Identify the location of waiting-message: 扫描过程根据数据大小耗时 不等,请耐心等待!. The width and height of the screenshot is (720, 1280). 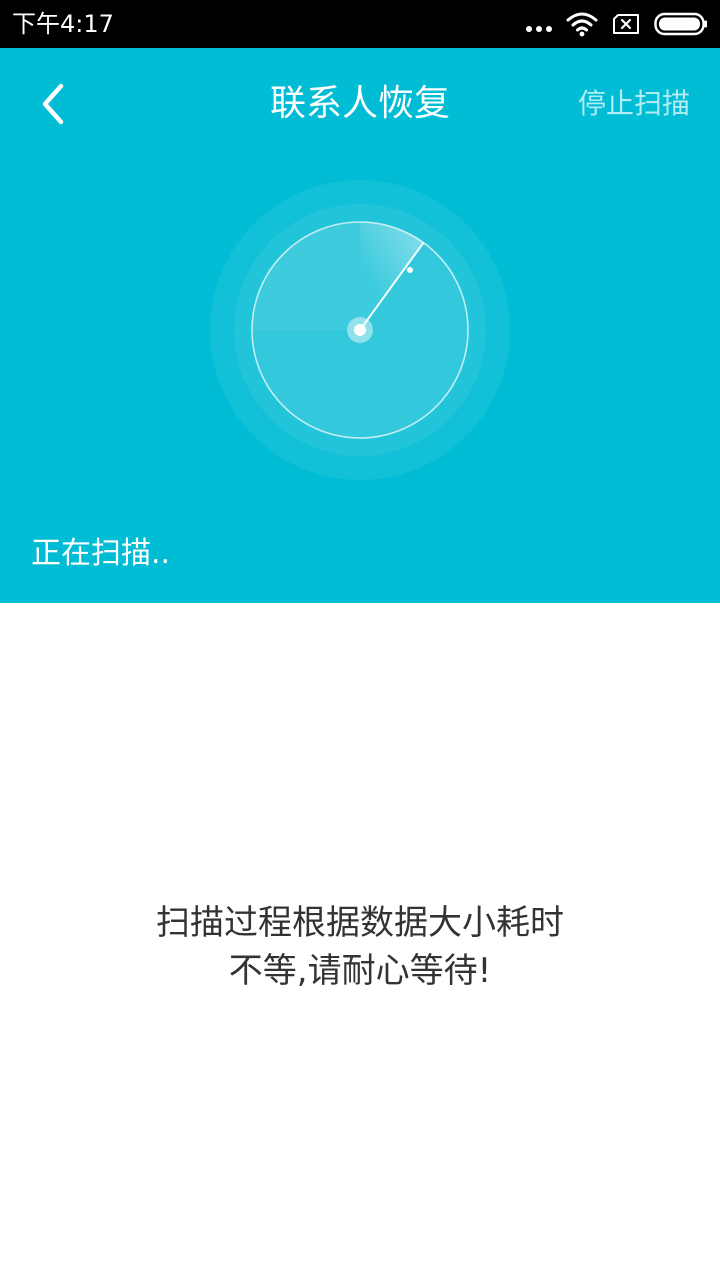
(360, 947).